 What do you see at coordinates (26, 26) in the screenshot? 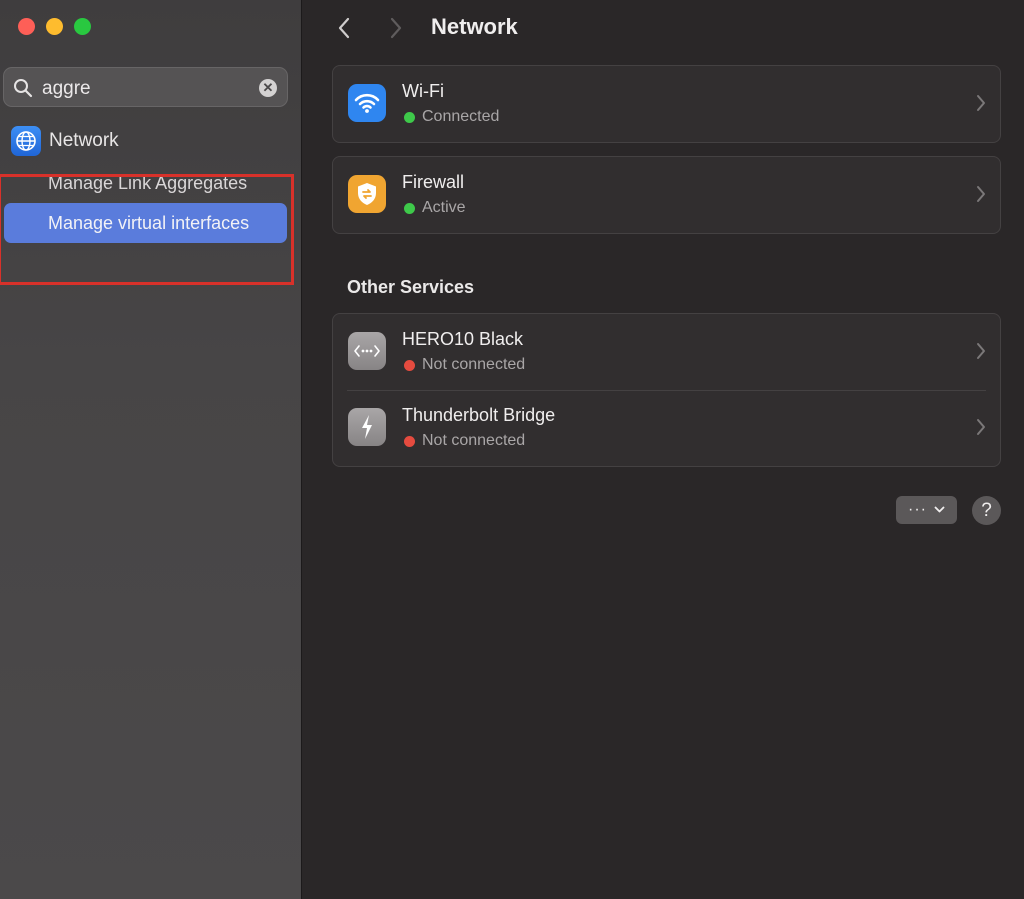
I see `close-window-button` at bounding box center [26, 26].